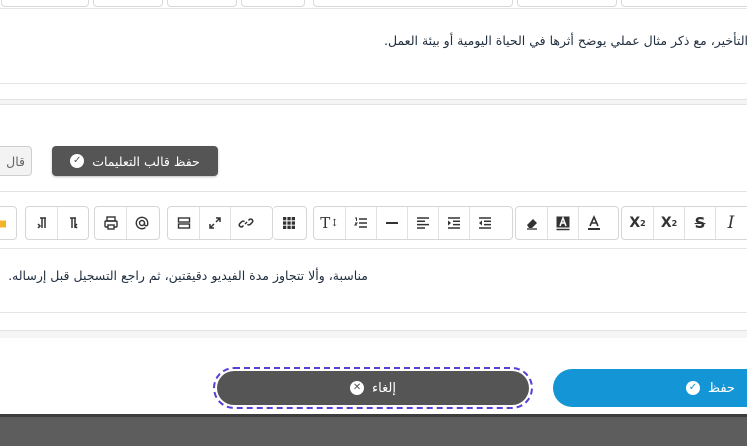 This screenshot has height=446, width=747. I want to click on ltr-icon, so click(72, 223).